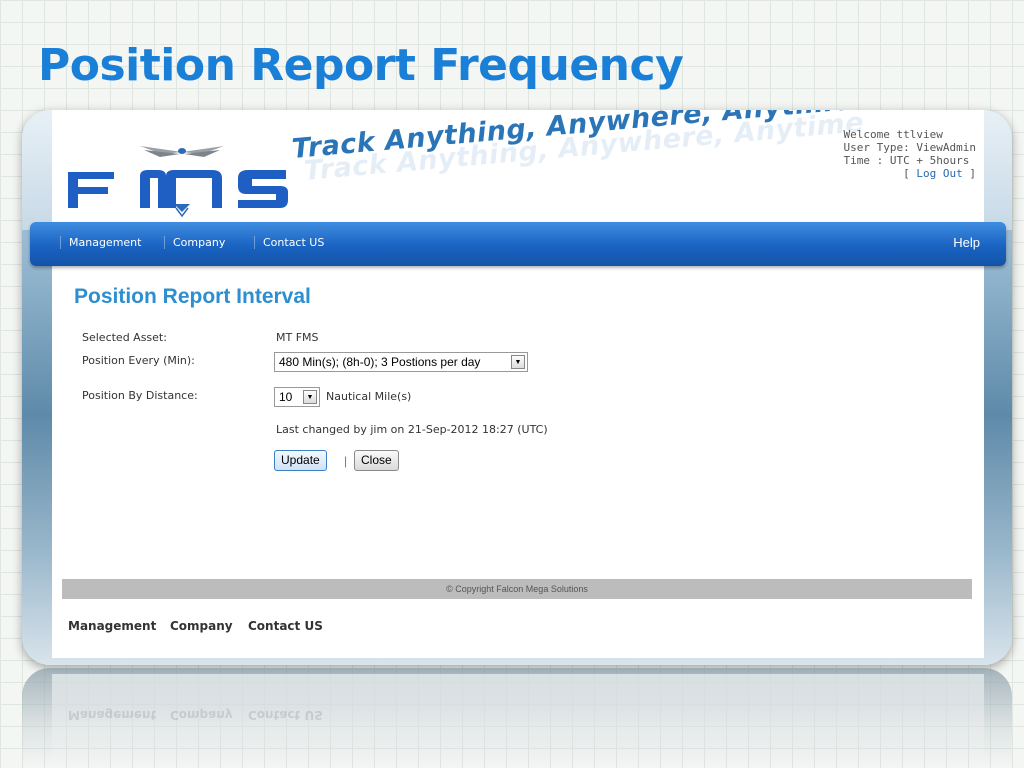 The image size is (1024, 768). I want to click on nav-item-help: Help, so click(966, 242).